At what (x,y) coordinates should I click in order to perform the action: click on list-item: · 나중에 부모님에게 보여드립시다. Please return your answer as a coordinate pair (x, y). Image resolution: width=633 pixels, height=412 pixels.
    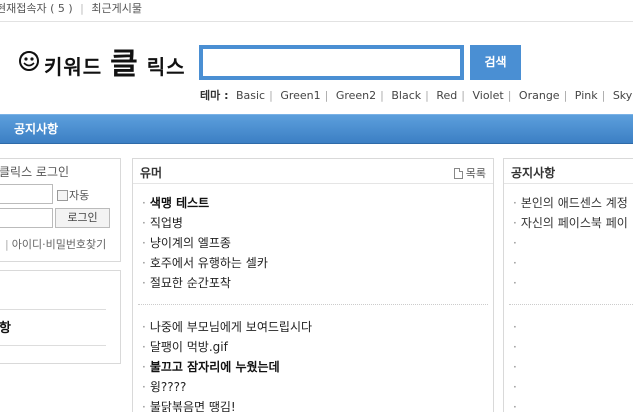
    Looking at the image, I should click on (227, 327).